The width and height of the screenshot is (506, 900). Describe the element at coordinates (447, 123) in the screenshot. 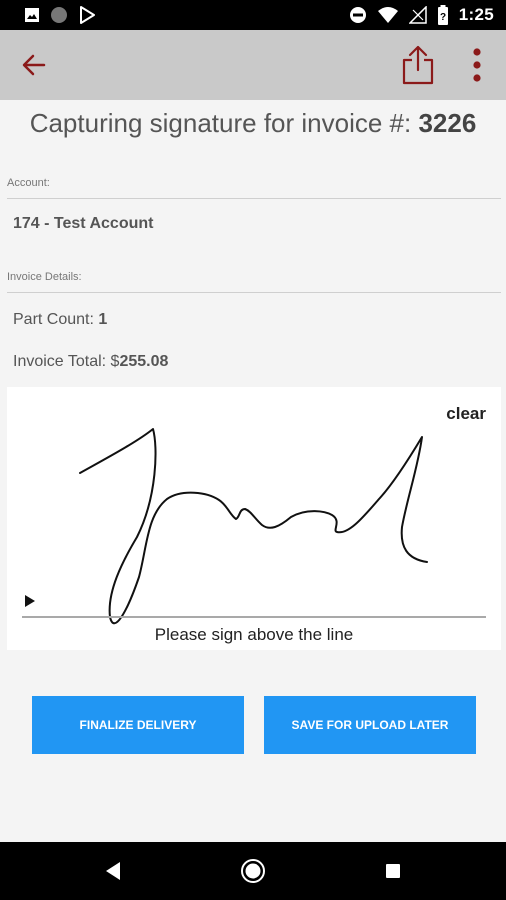

I see `invoice-number: 3226` at that location.